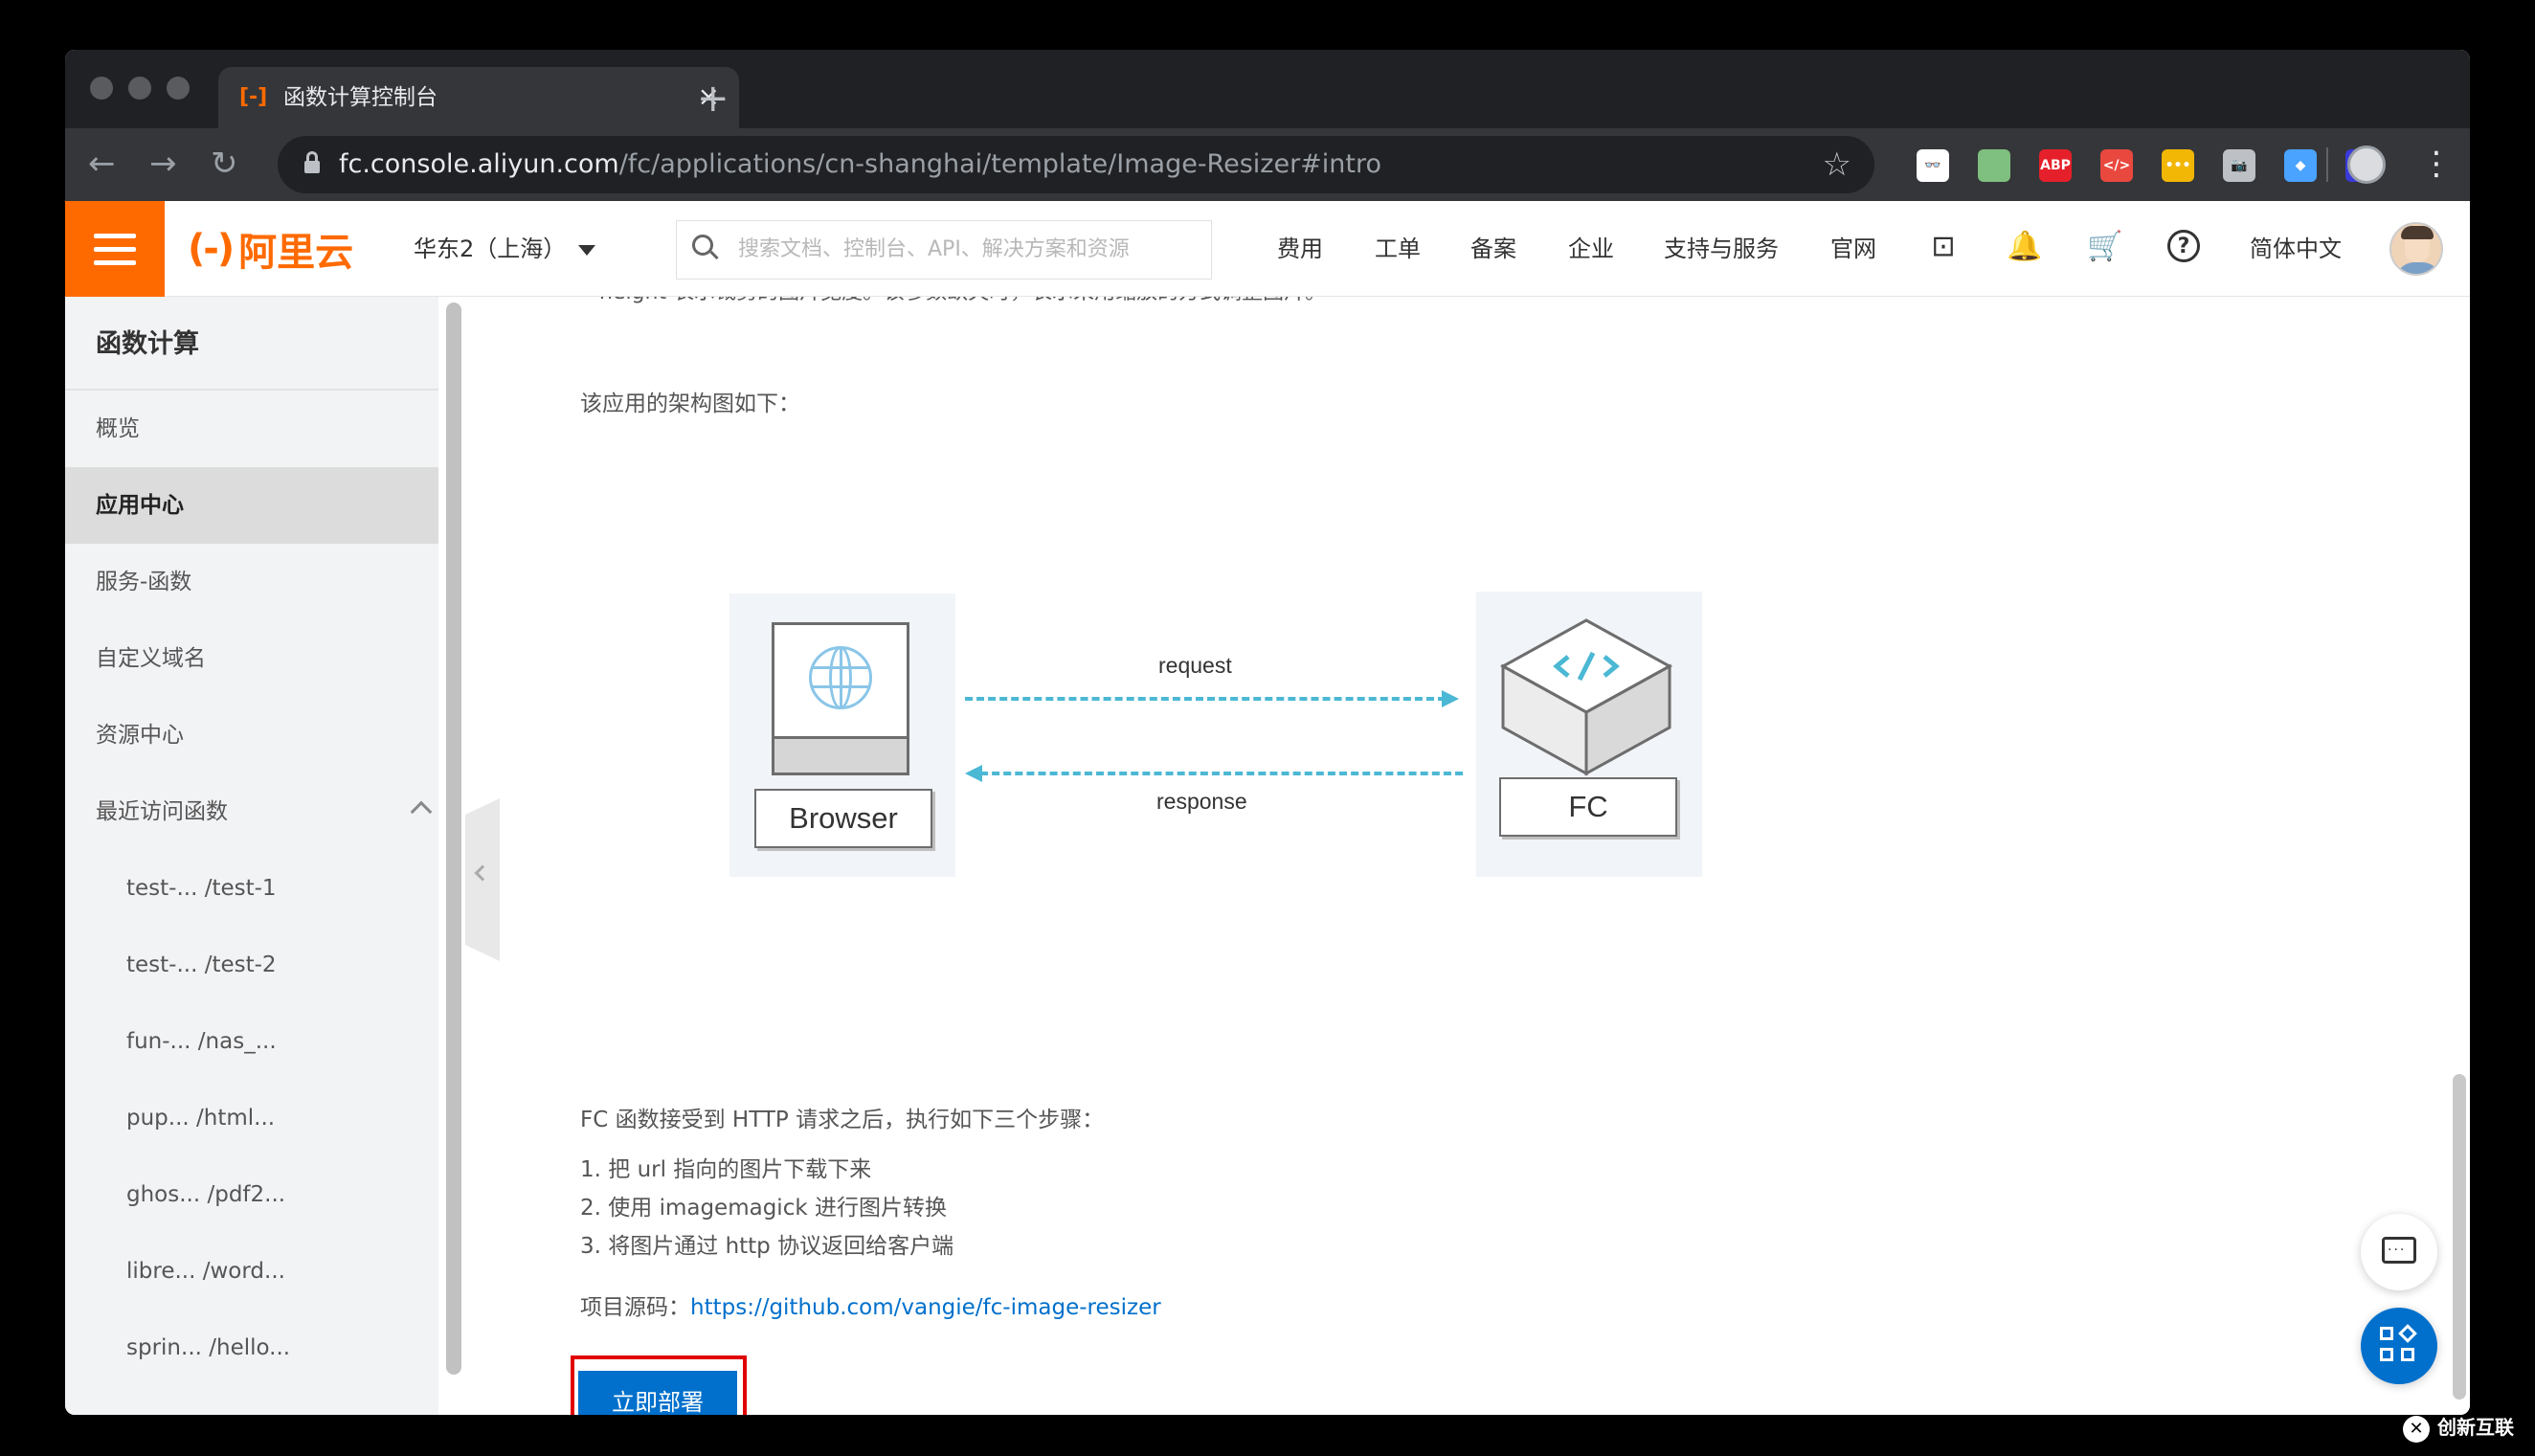 The height and width of the screenshot is (1456, 2535). I want to click on camera-extension-icon: 📷, so click(2239, 165).